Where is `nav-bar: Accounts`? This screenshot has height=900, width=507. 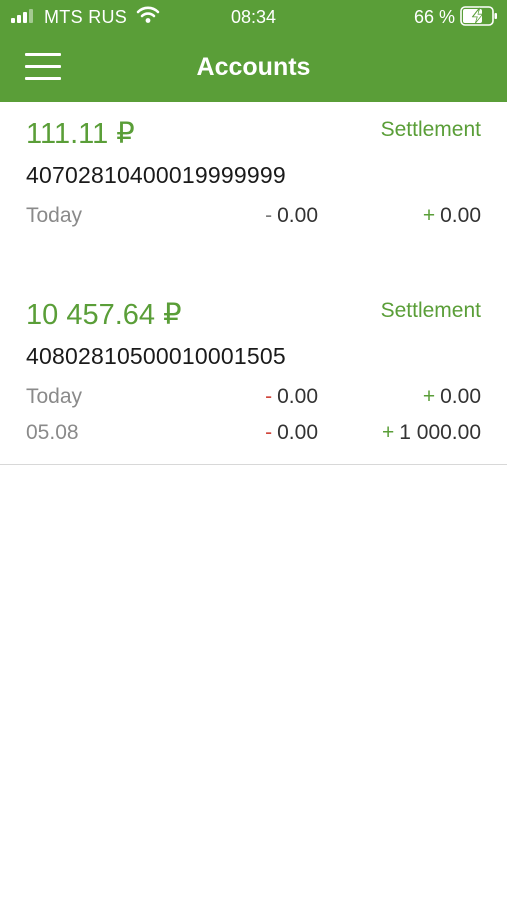 nav-bar: Accounts is located at coordinates (253, 68).